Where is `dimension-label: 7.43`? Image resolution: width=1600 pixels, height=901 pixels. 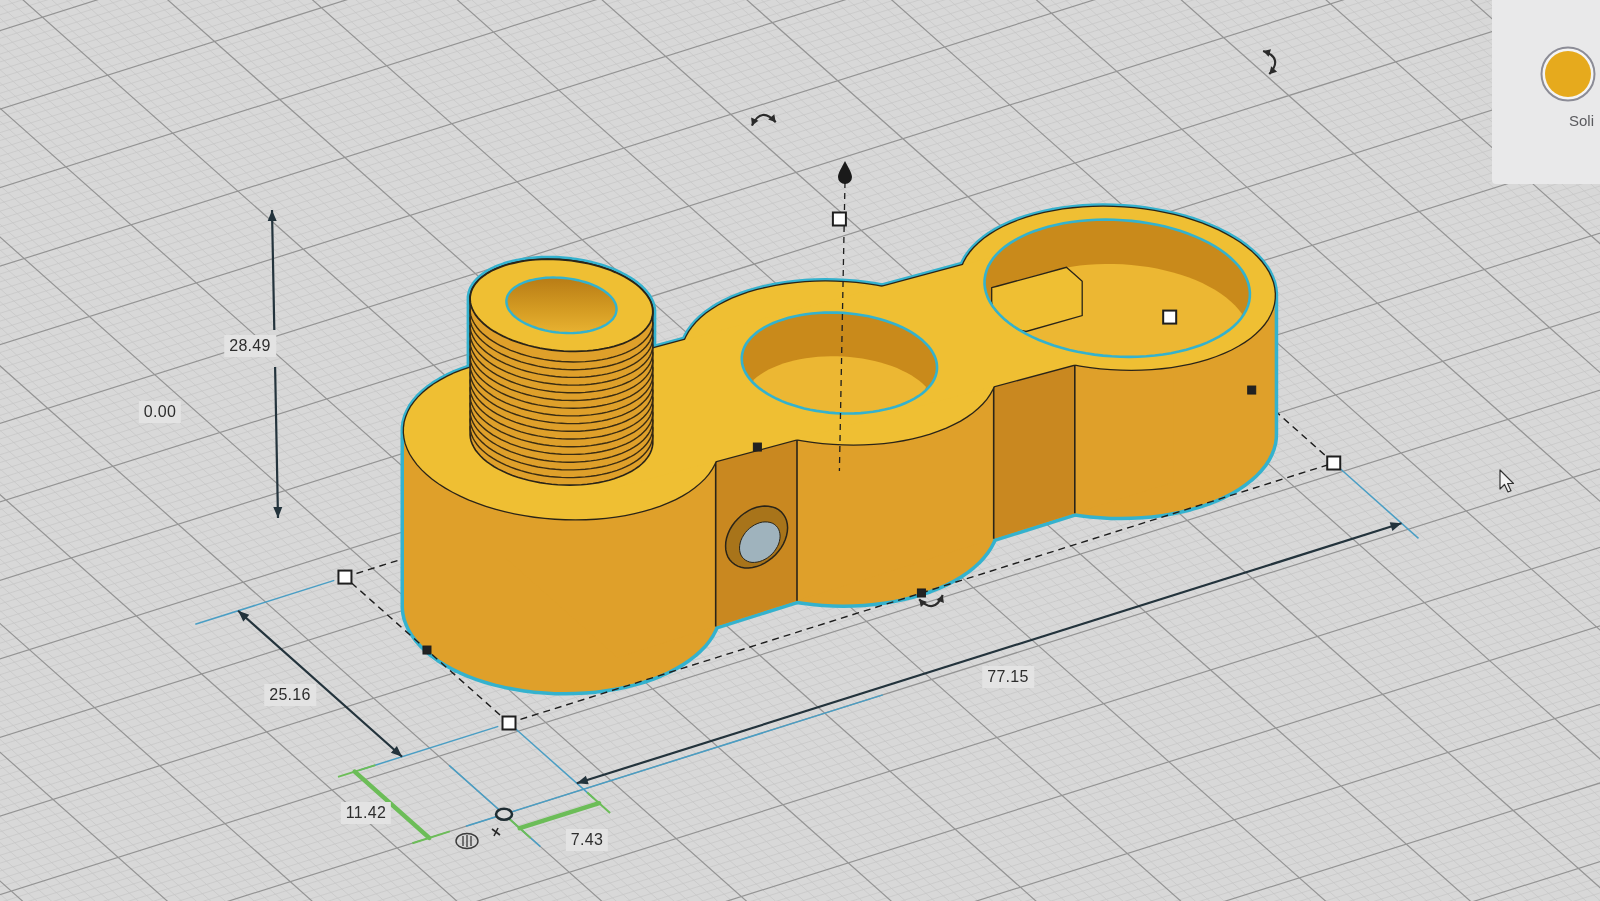 dimension-label: 7.43 is located at coordinates (587, 840).